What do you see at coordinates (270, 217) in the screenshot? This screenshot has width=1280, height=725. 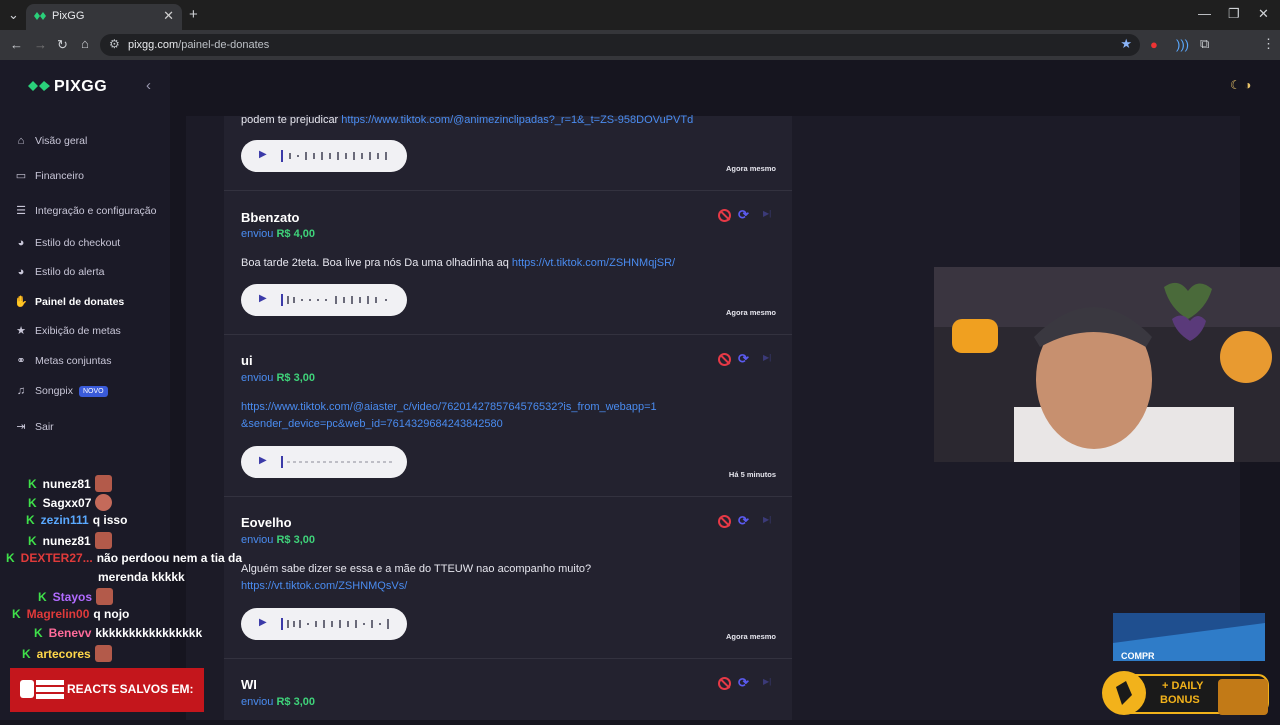 I see `donor-name: Bbenzato` at bounding box center [270, 217].